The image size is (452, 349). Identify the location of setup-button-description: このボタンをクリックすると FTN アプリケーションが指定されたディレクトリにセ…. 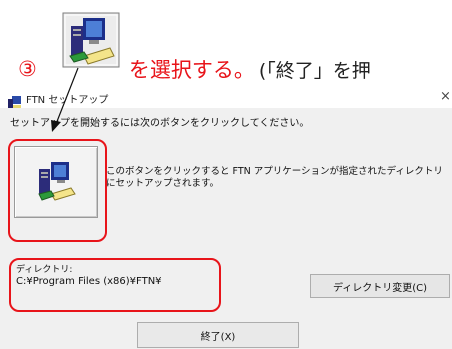
(274, 177).